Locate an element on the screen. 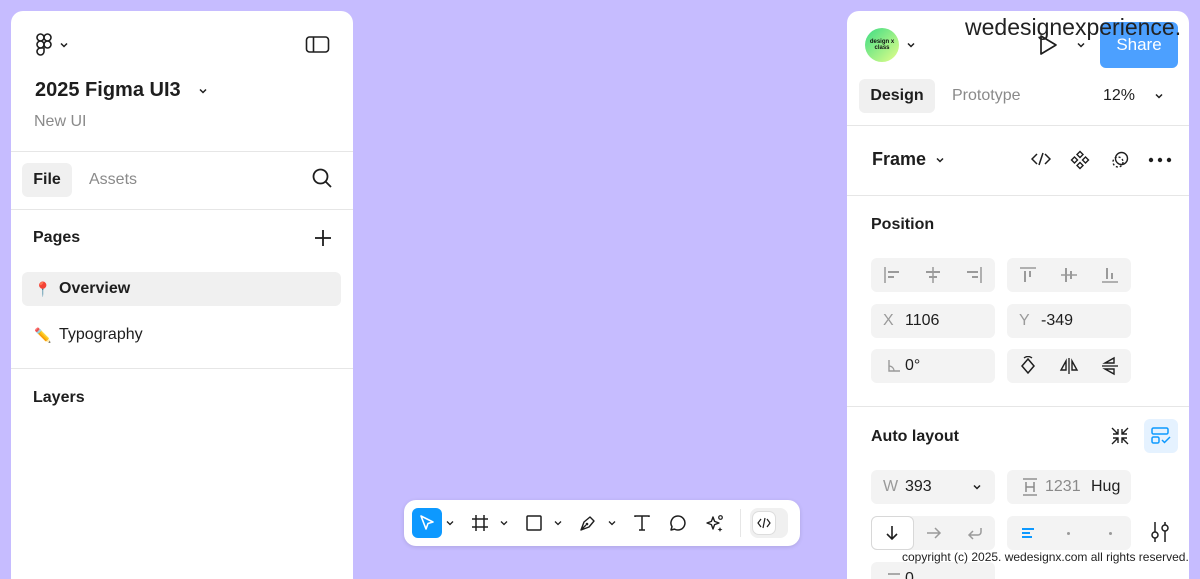 The height and width of the screenshot is (579, 1200). flip-vertical-icon is located at coordinates (1110, 366).